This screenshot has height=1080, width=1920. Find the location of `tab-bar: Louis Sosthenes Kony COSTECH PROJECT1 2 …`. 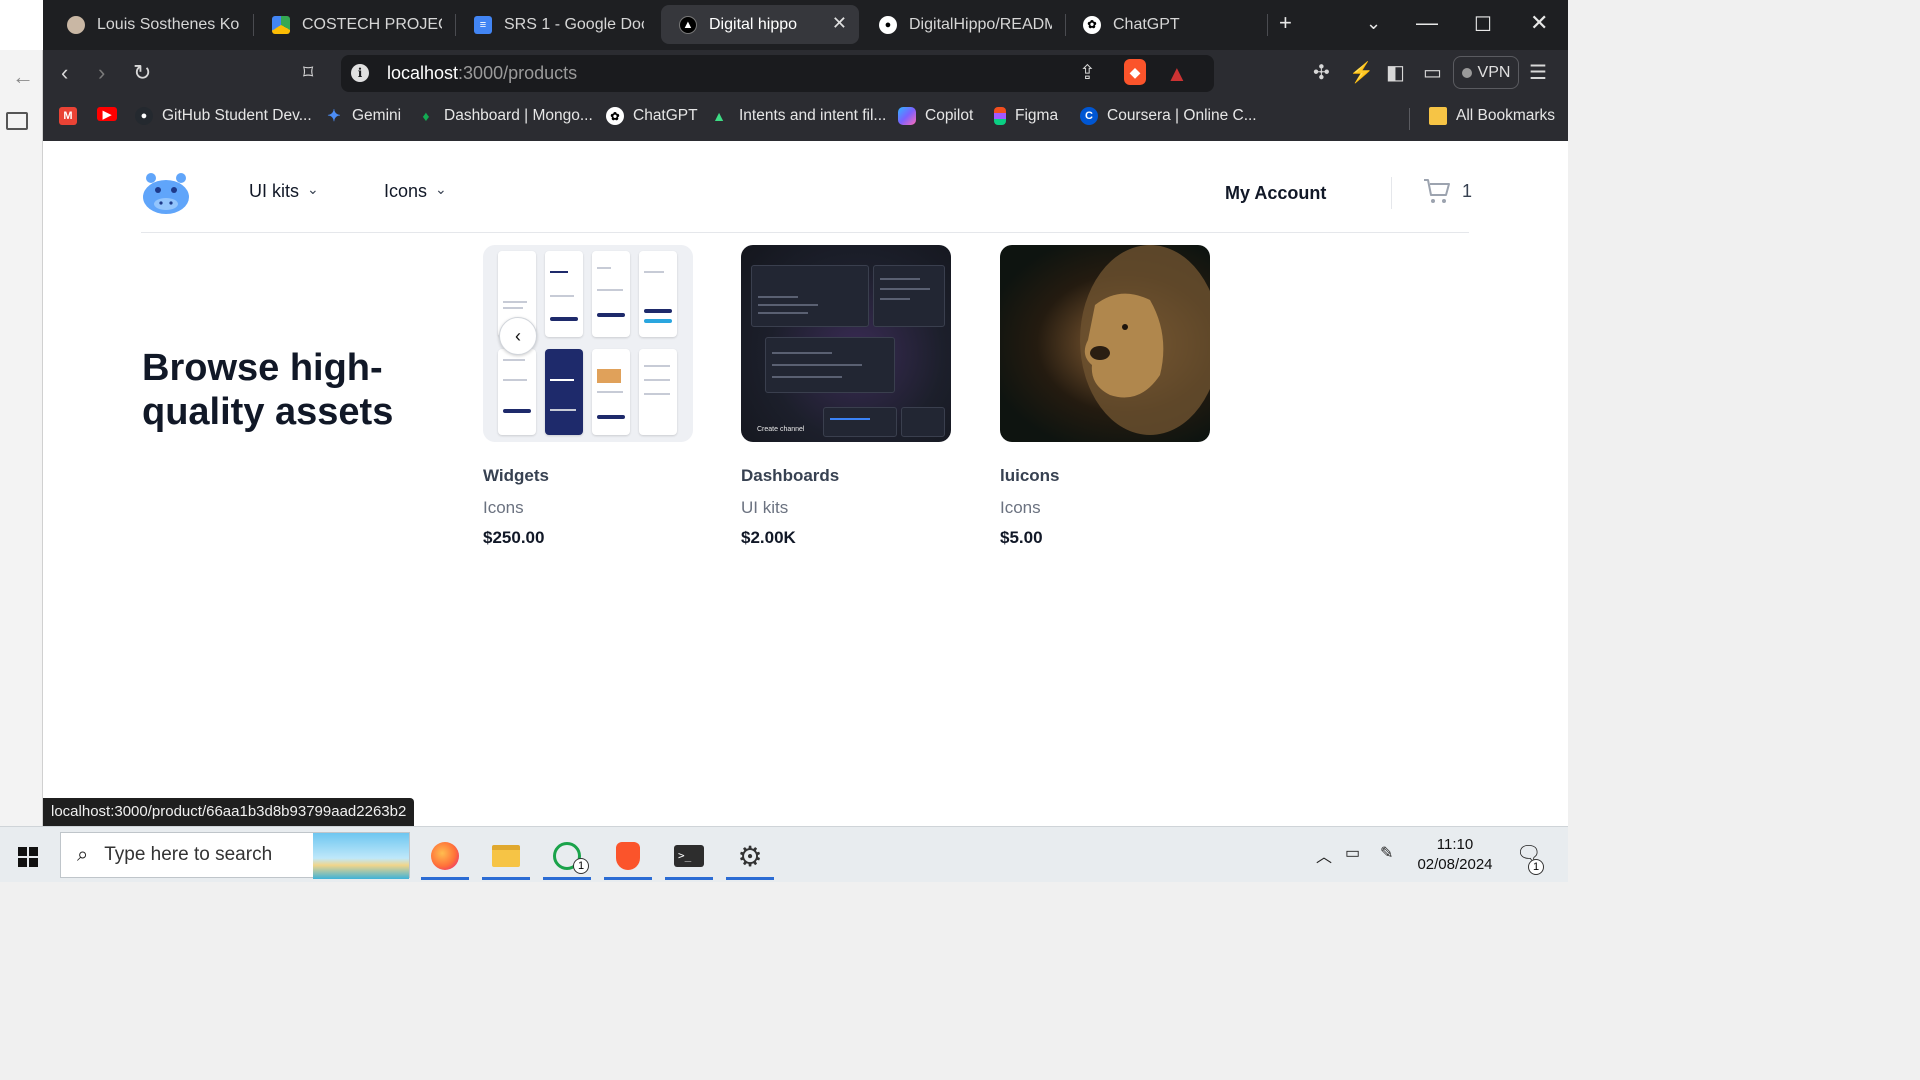

tab-bar: Louis Sosthenes Kony COSTECH PROJECT1 2 … is located at coordinates (805, 25).